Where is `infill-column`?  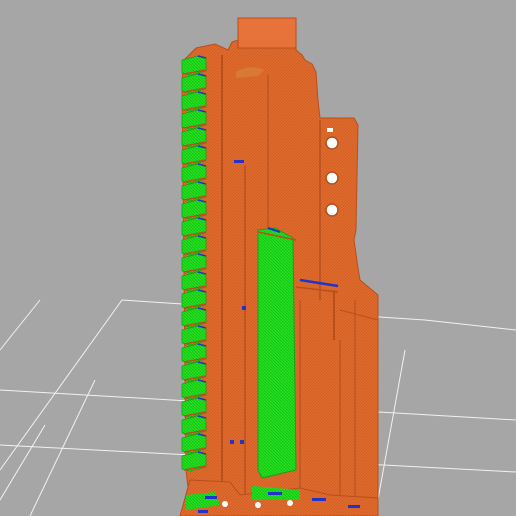
infill-column is located at coordinates (277, 353).